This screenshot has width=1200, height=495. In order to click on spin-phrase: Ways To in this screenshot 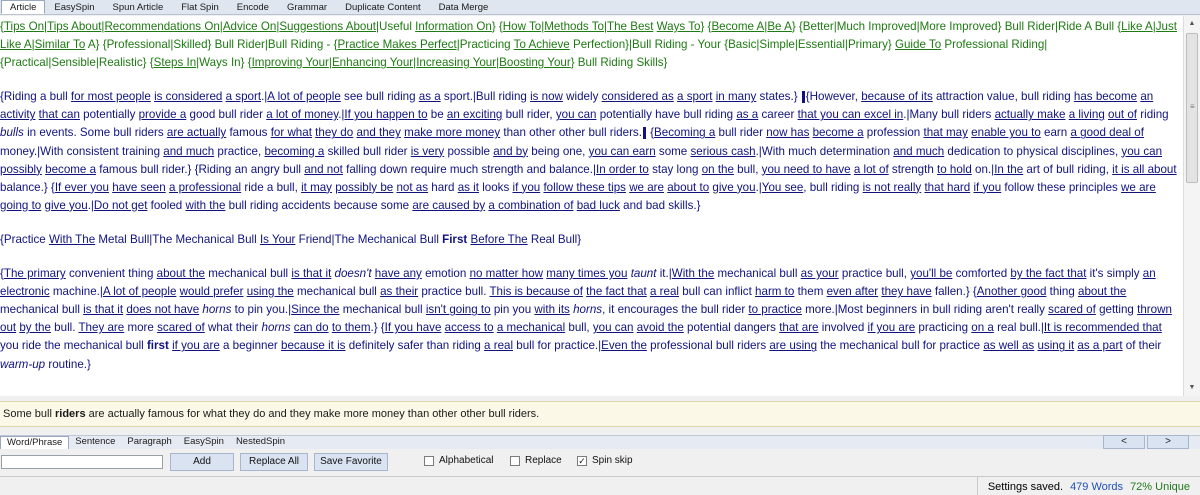, I will do `click(679, 26)`.